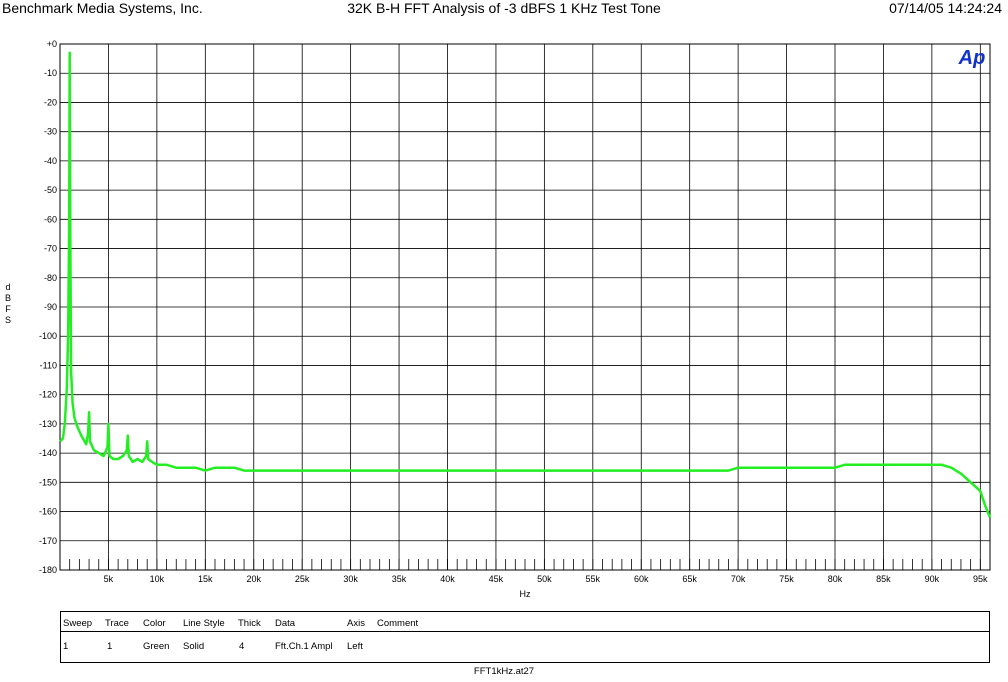  I want to click on legend-cell-line-style: Solid, so click(194, 646).